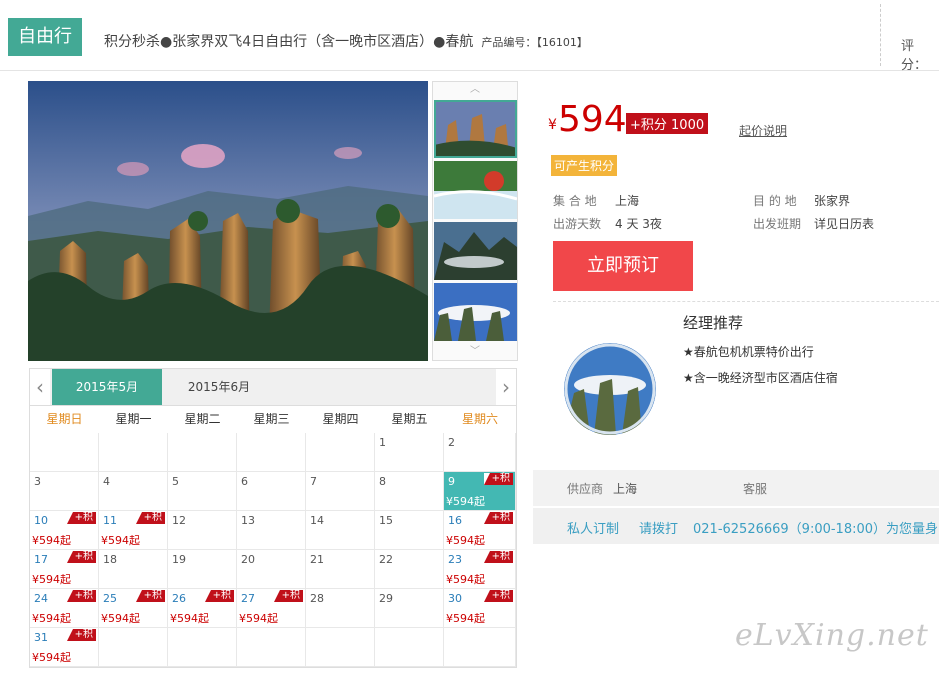  What do you see at coordinates (409, 419) in the screenshot?
I see `weekday-fri: 星期五` at bounding box center [409, 419].